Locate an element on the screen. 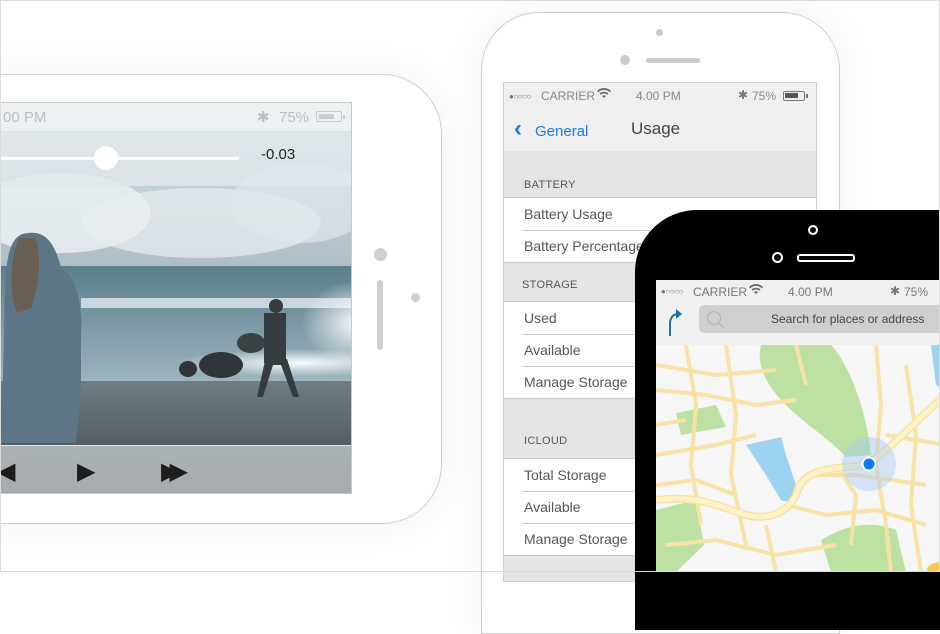 The image size is (940, 634). remaining-time: -0.03 is located at coordinates (278, 154).